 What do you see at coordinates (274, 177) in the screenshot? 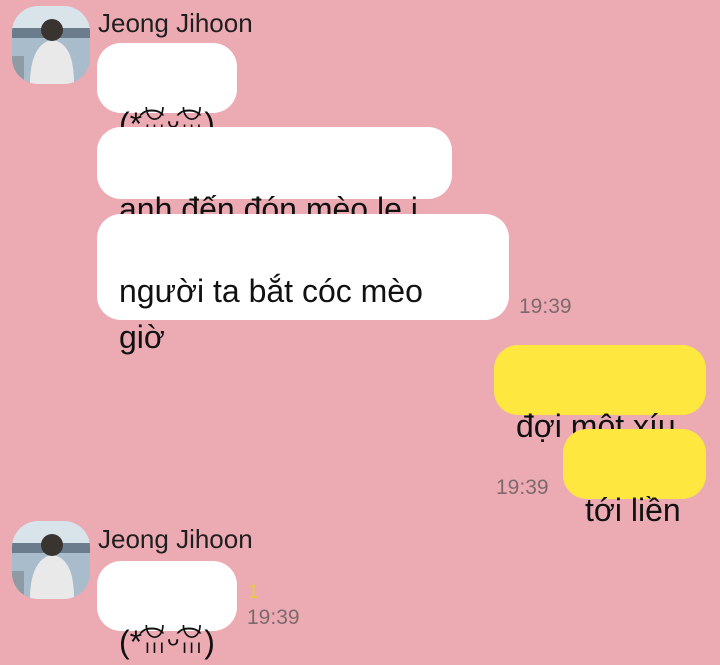
I see `message-bubble: anh đến đón mèo lẹ i` at bounding box center [274, 177].